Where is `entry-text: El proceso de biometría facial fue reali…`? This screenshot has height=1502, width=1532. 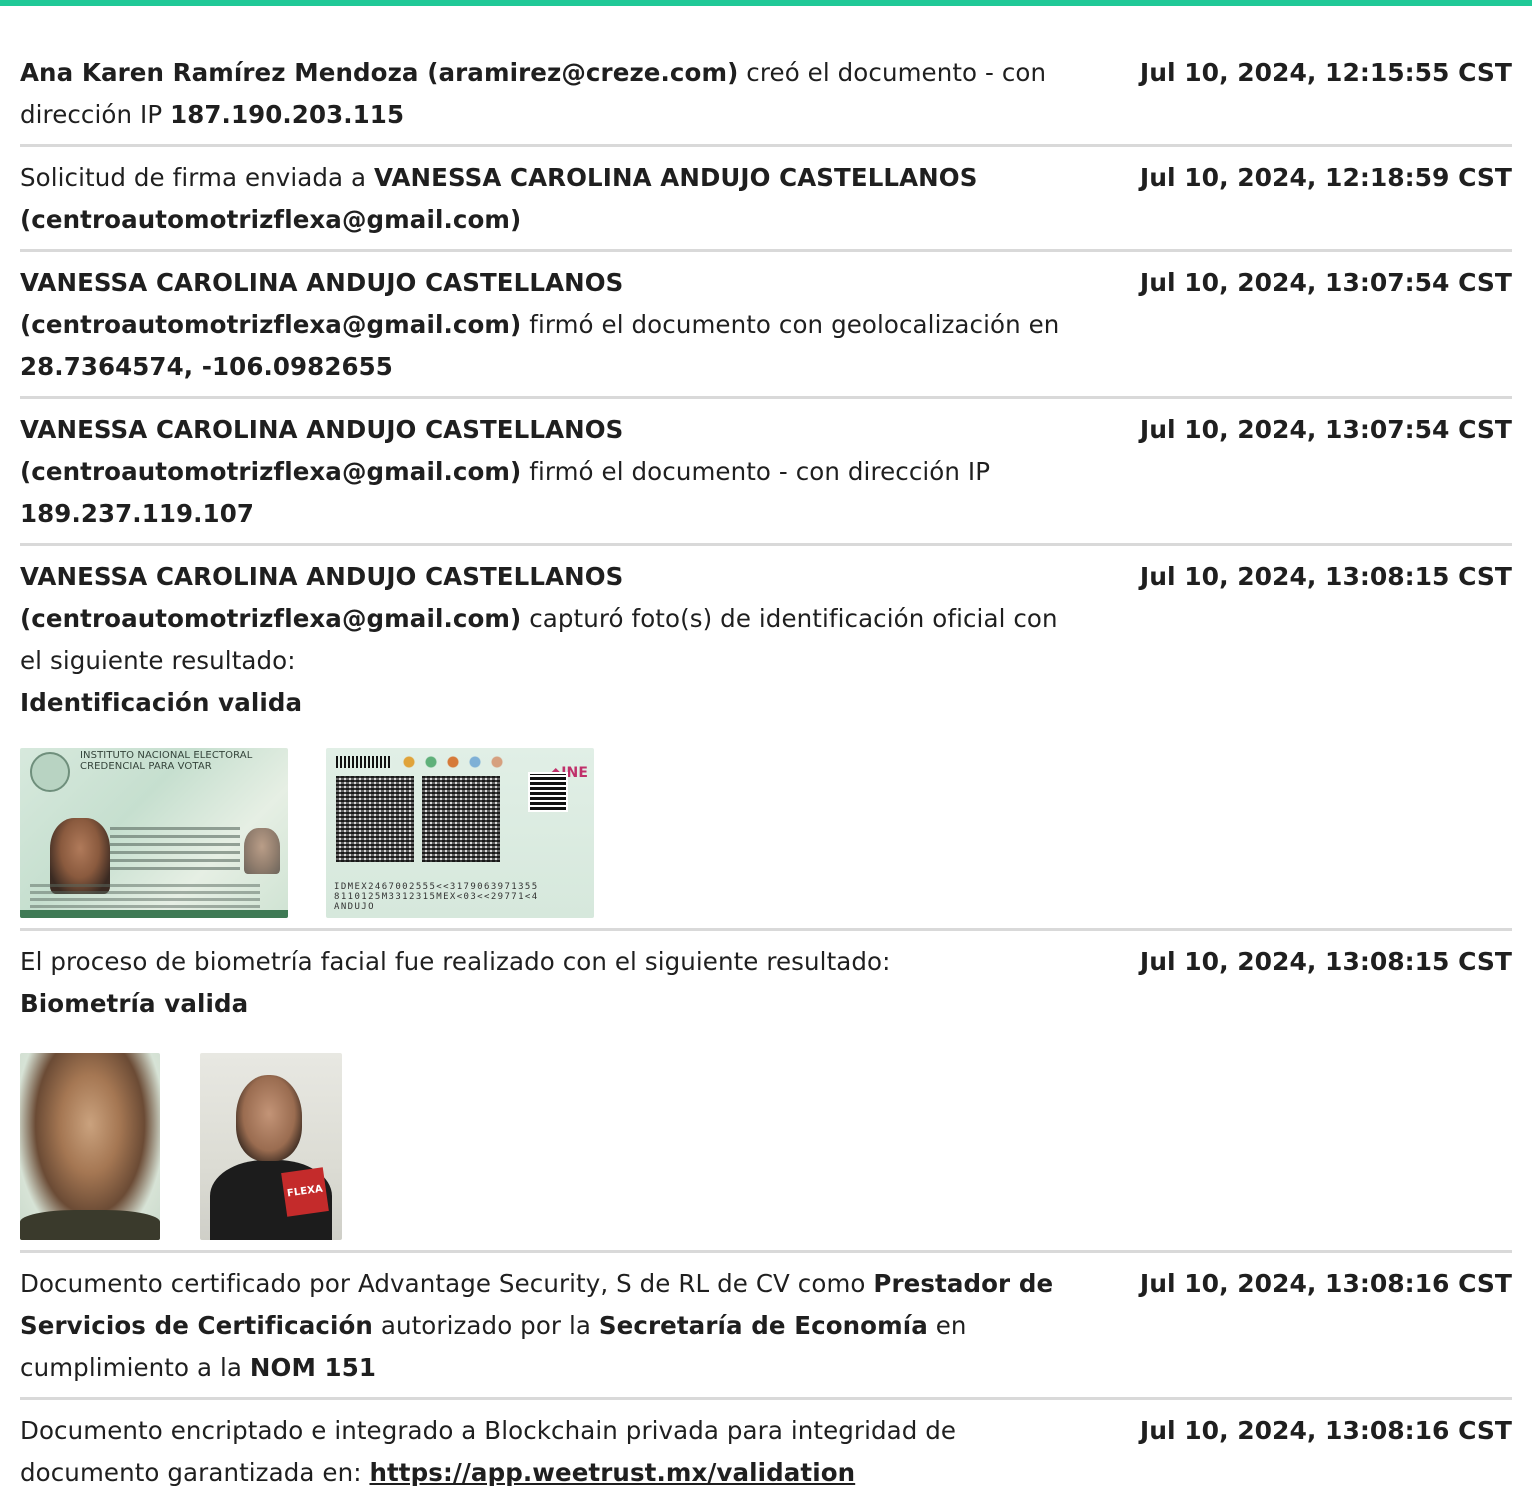
entry-text: El proceso de biometría facial fue reali… is located at coordinates (455, 961).